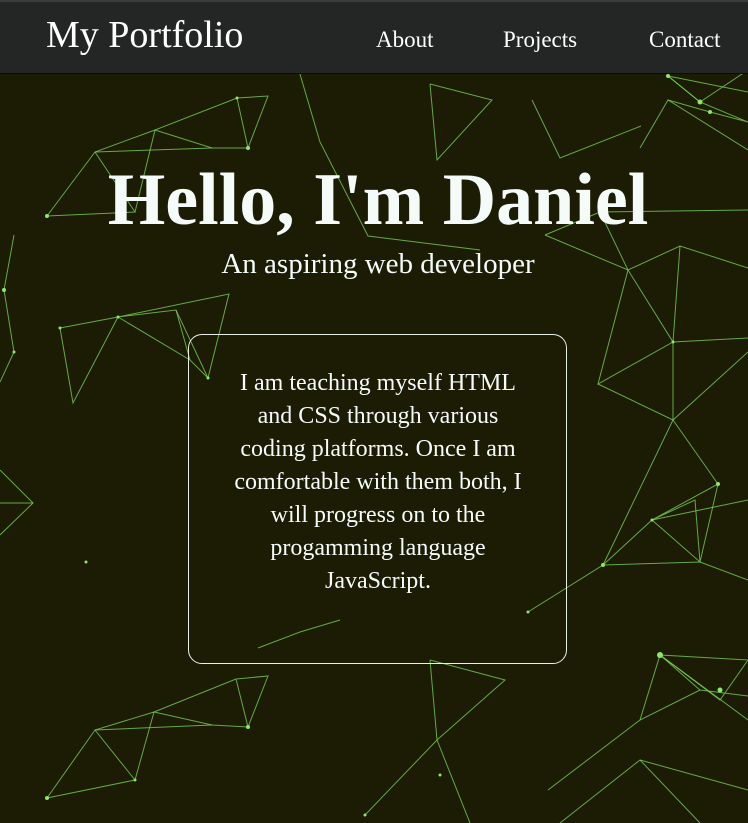 The width and height of the screenshot is (748, 823). Describe the element at coordinates (378, 200) in the screenshot. I see `hero-title: Hello, I'm Daniel` at that location.